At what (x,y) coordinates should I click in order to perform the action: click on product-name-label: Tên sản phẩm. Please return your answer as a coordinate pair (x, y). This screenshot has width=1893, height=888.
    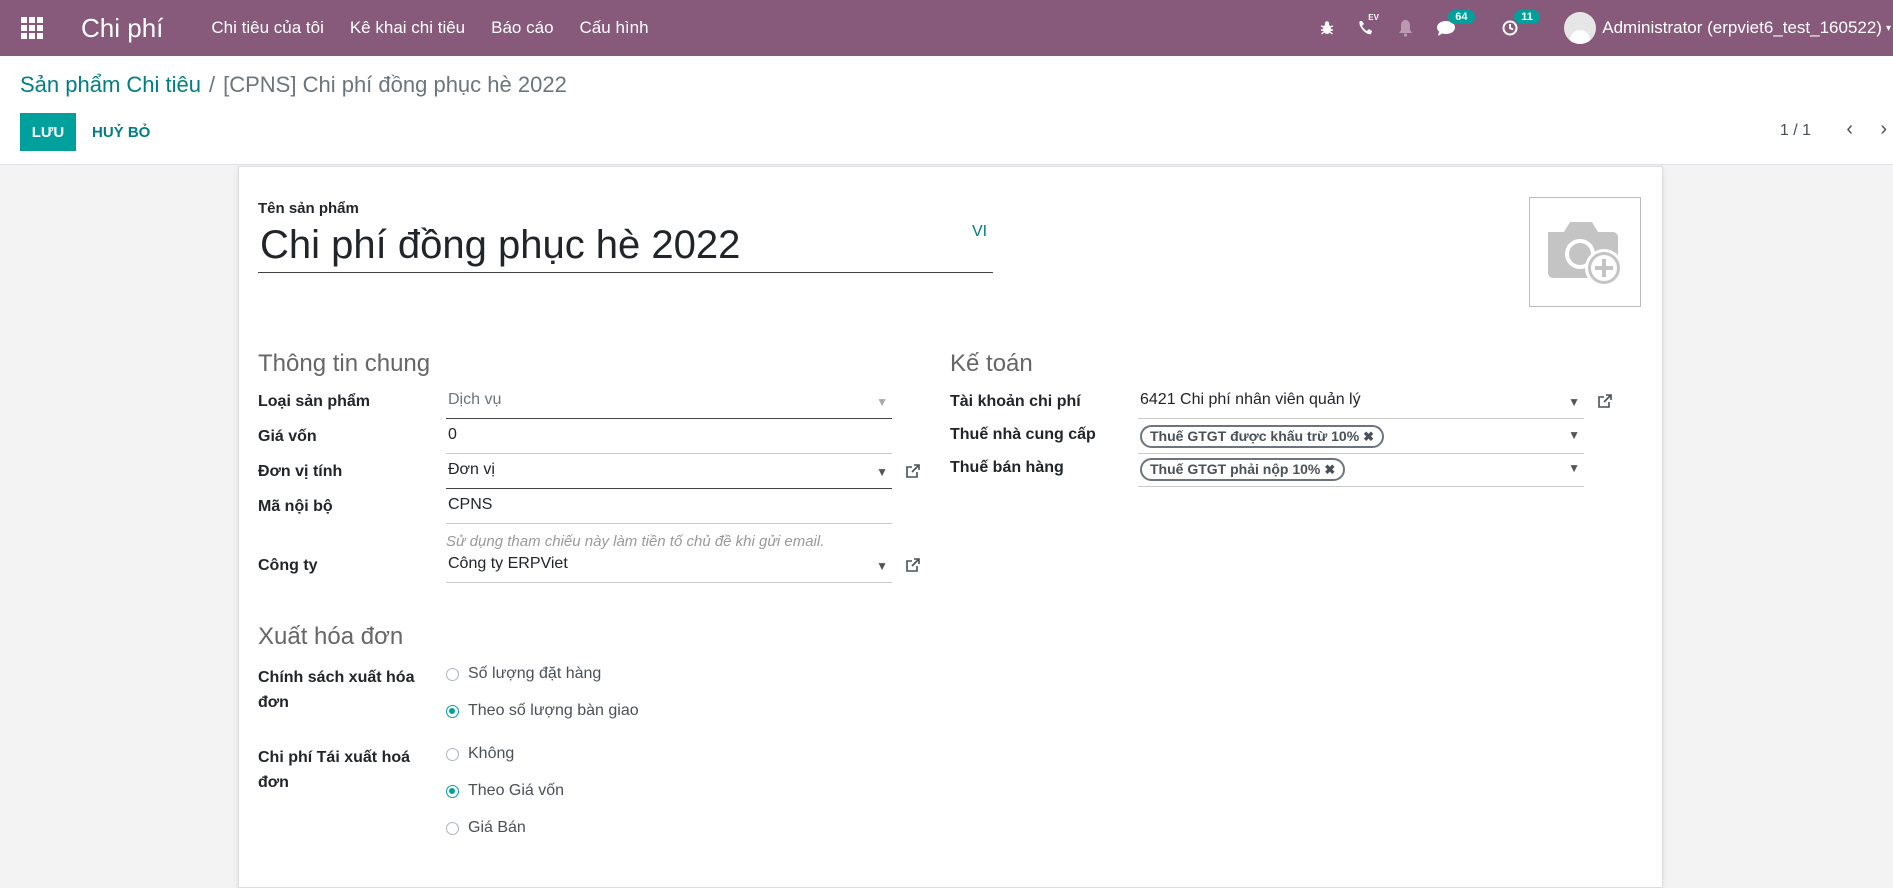
    Looking at the image, I should click on (308, 208).